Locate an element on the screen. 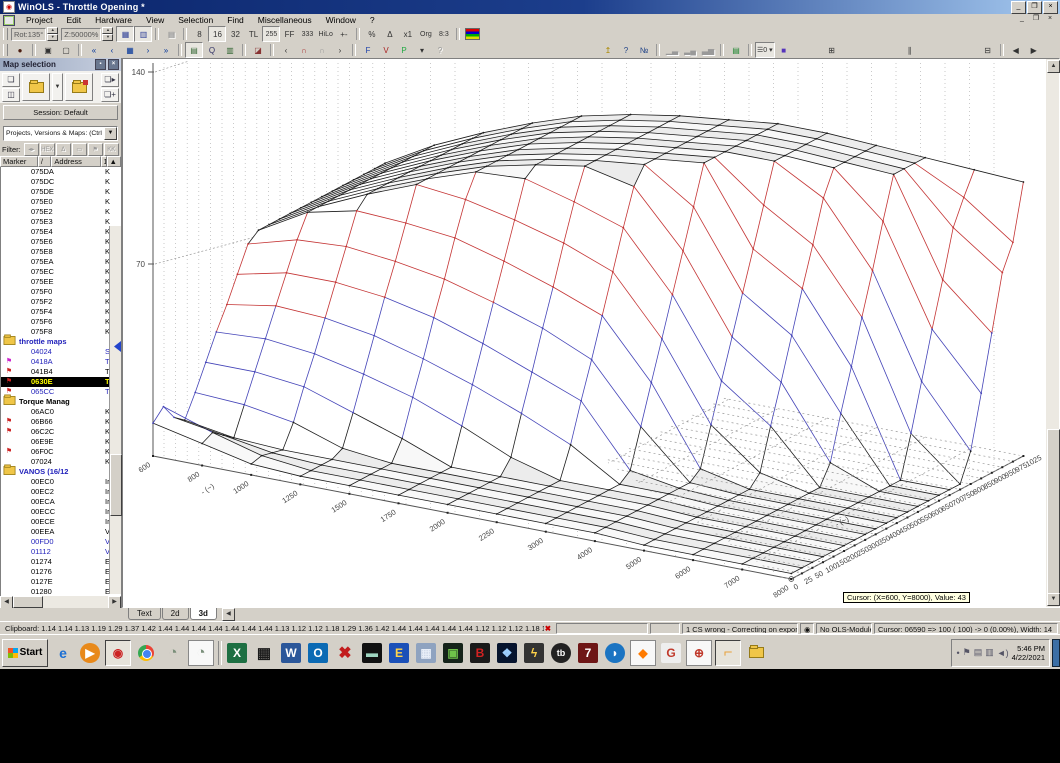  filter-kk-button: KK is located at coordinates (111, 149).